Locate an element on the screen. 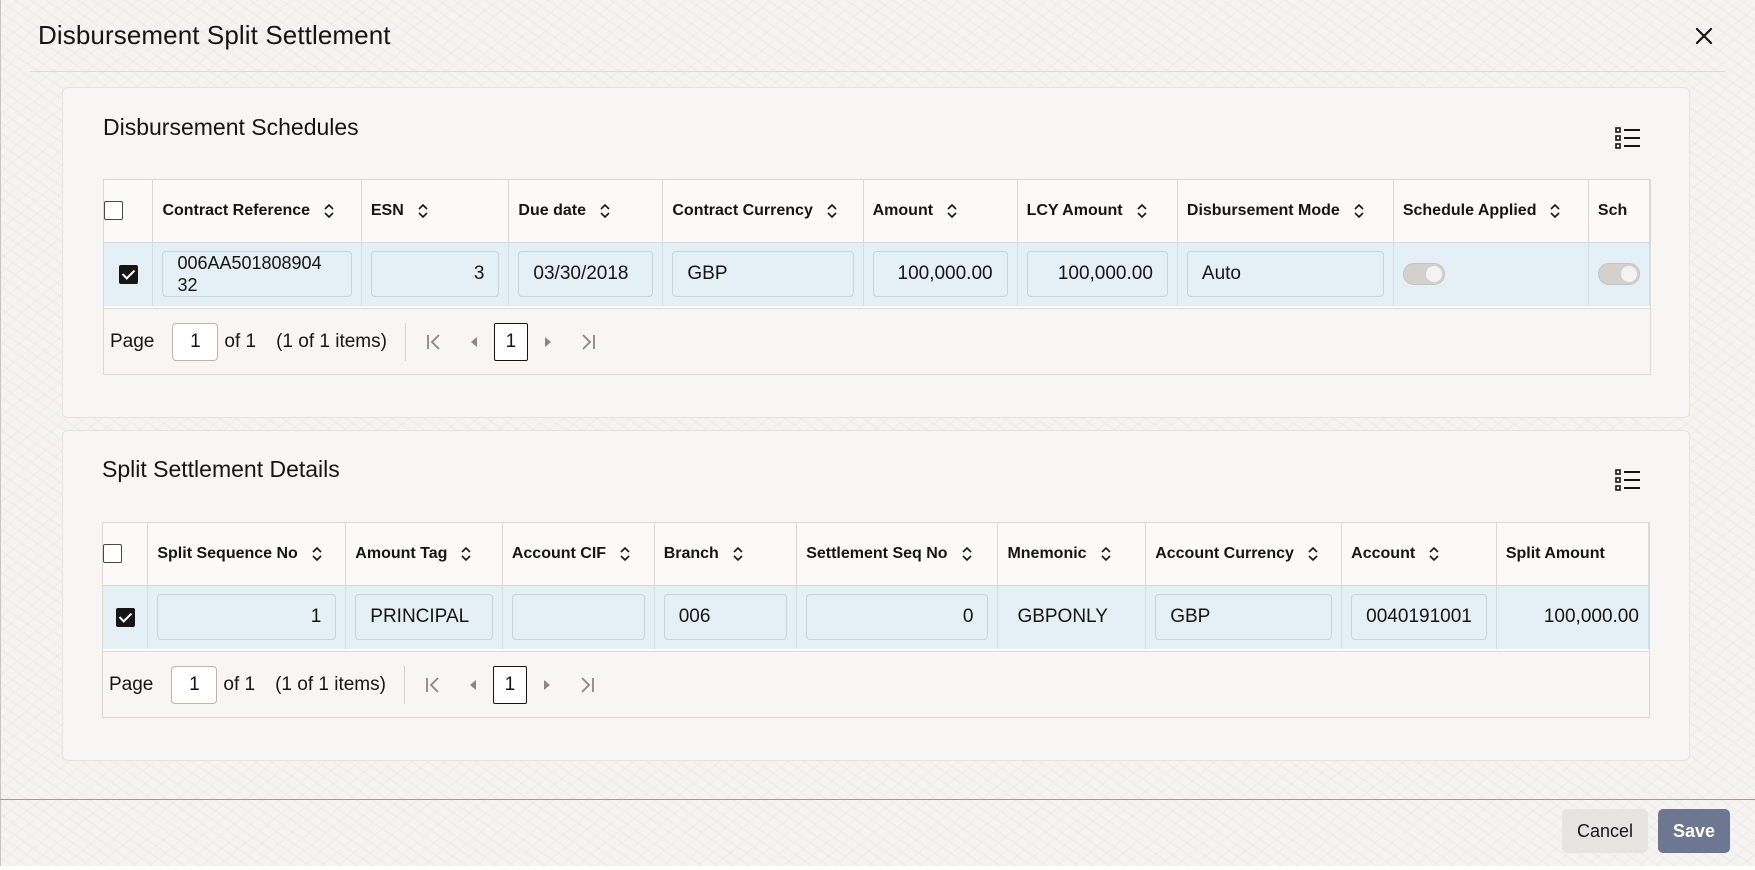 The image size is (1755, 870). account-cif-field is located at coordinates (578, 617).